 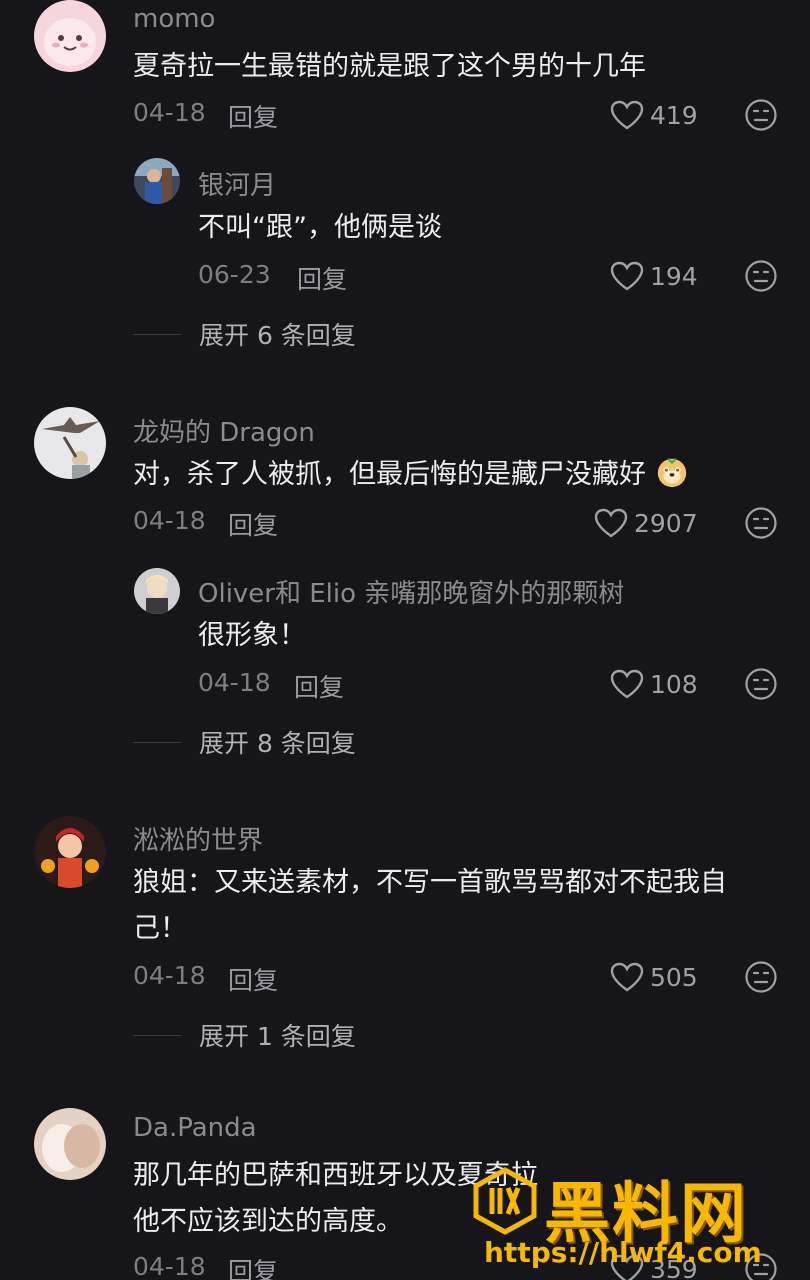 What do you see at coordinates (674, 115) in the screenshot?
I see `like-count: 419` at bounding box center [674, 115].